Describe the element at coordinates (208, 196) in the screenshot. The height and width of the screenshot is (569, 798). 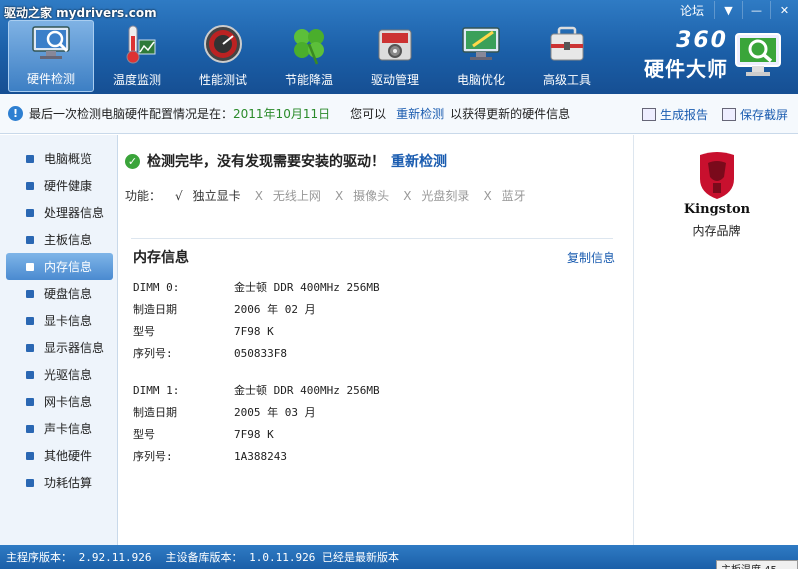
I see `feature-item-gpu: √ 独立显卡` at that location.